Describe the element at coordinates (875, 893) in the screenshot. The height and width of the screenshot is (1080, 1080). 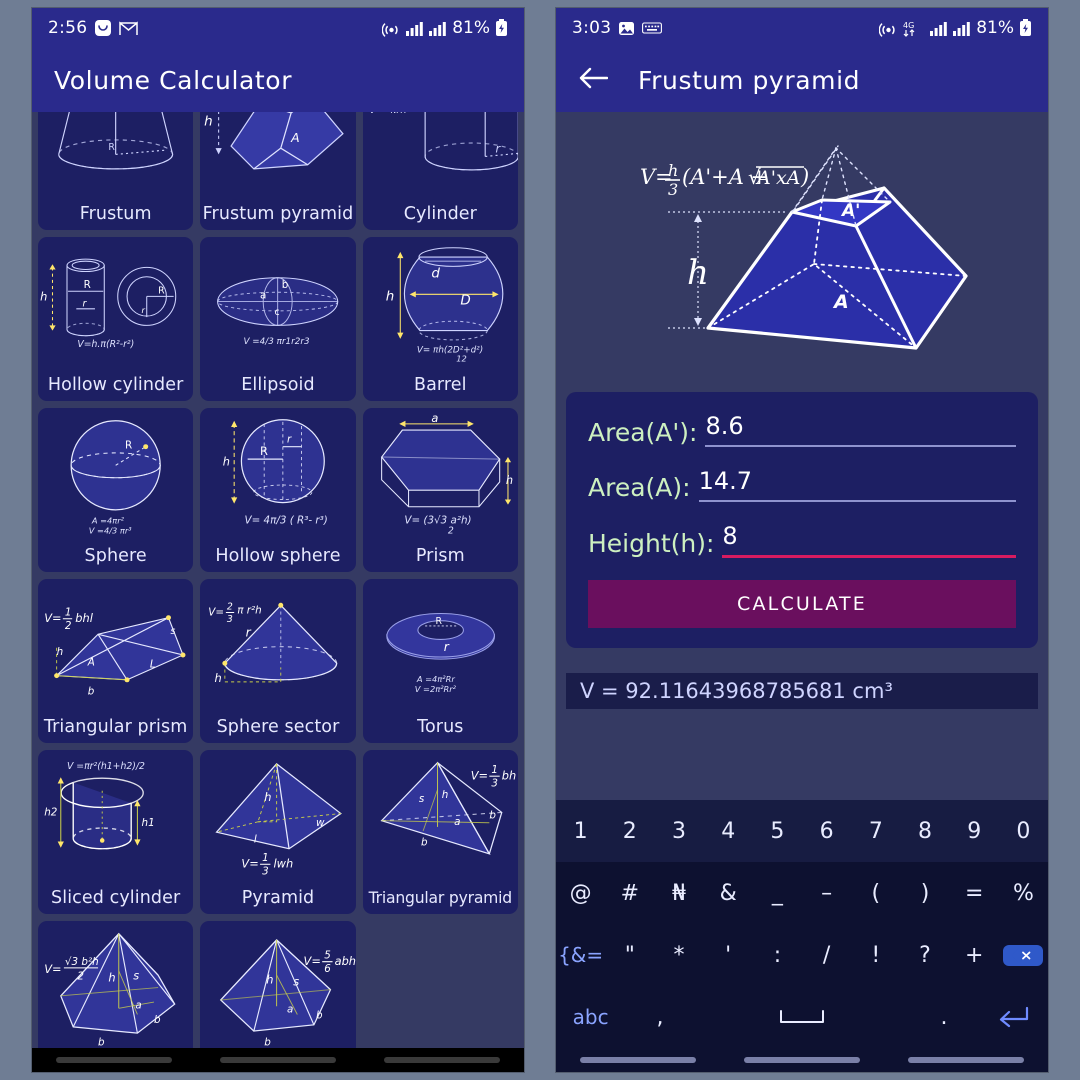
I see `key-paren-open: (` at that location.